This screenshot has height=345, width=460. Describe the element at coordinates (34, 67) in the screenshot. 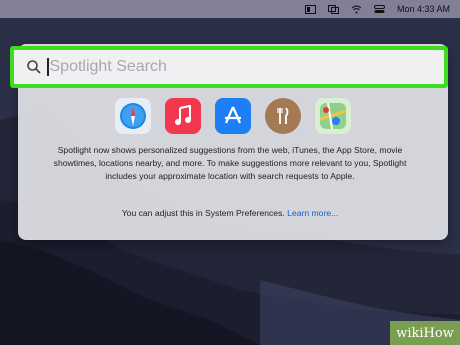

I see `search-icon` at that location.